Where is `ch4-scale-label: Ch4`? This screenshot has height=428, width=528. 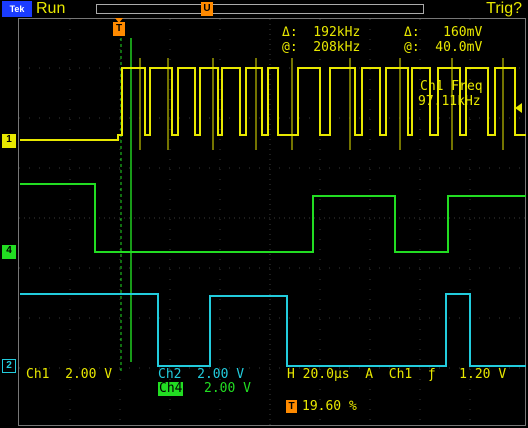
ch4-scale-label: Ch4 is located at coordinates (171, 389).